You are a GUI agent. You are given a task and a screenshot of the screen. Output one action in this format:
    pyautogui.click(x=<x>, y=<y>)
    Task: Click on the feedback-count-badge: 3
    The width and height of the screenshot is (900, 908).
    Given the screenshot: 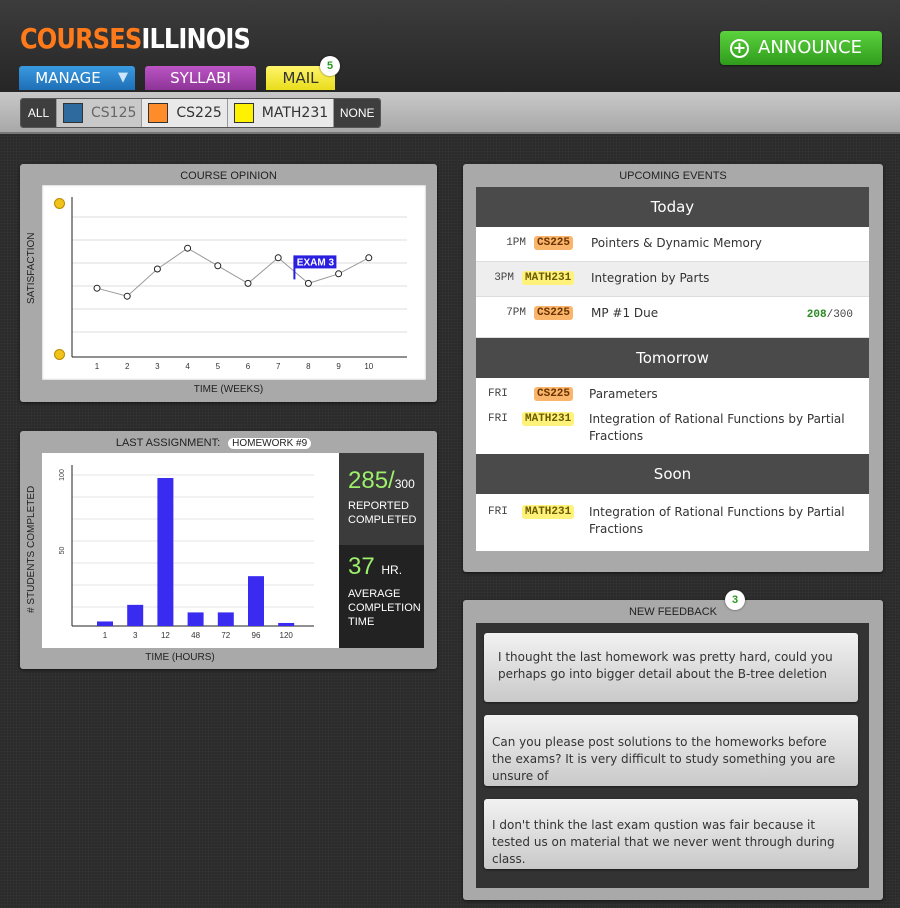 What is the action you would take?
    pyautogui.click(x=735, y=600)
    